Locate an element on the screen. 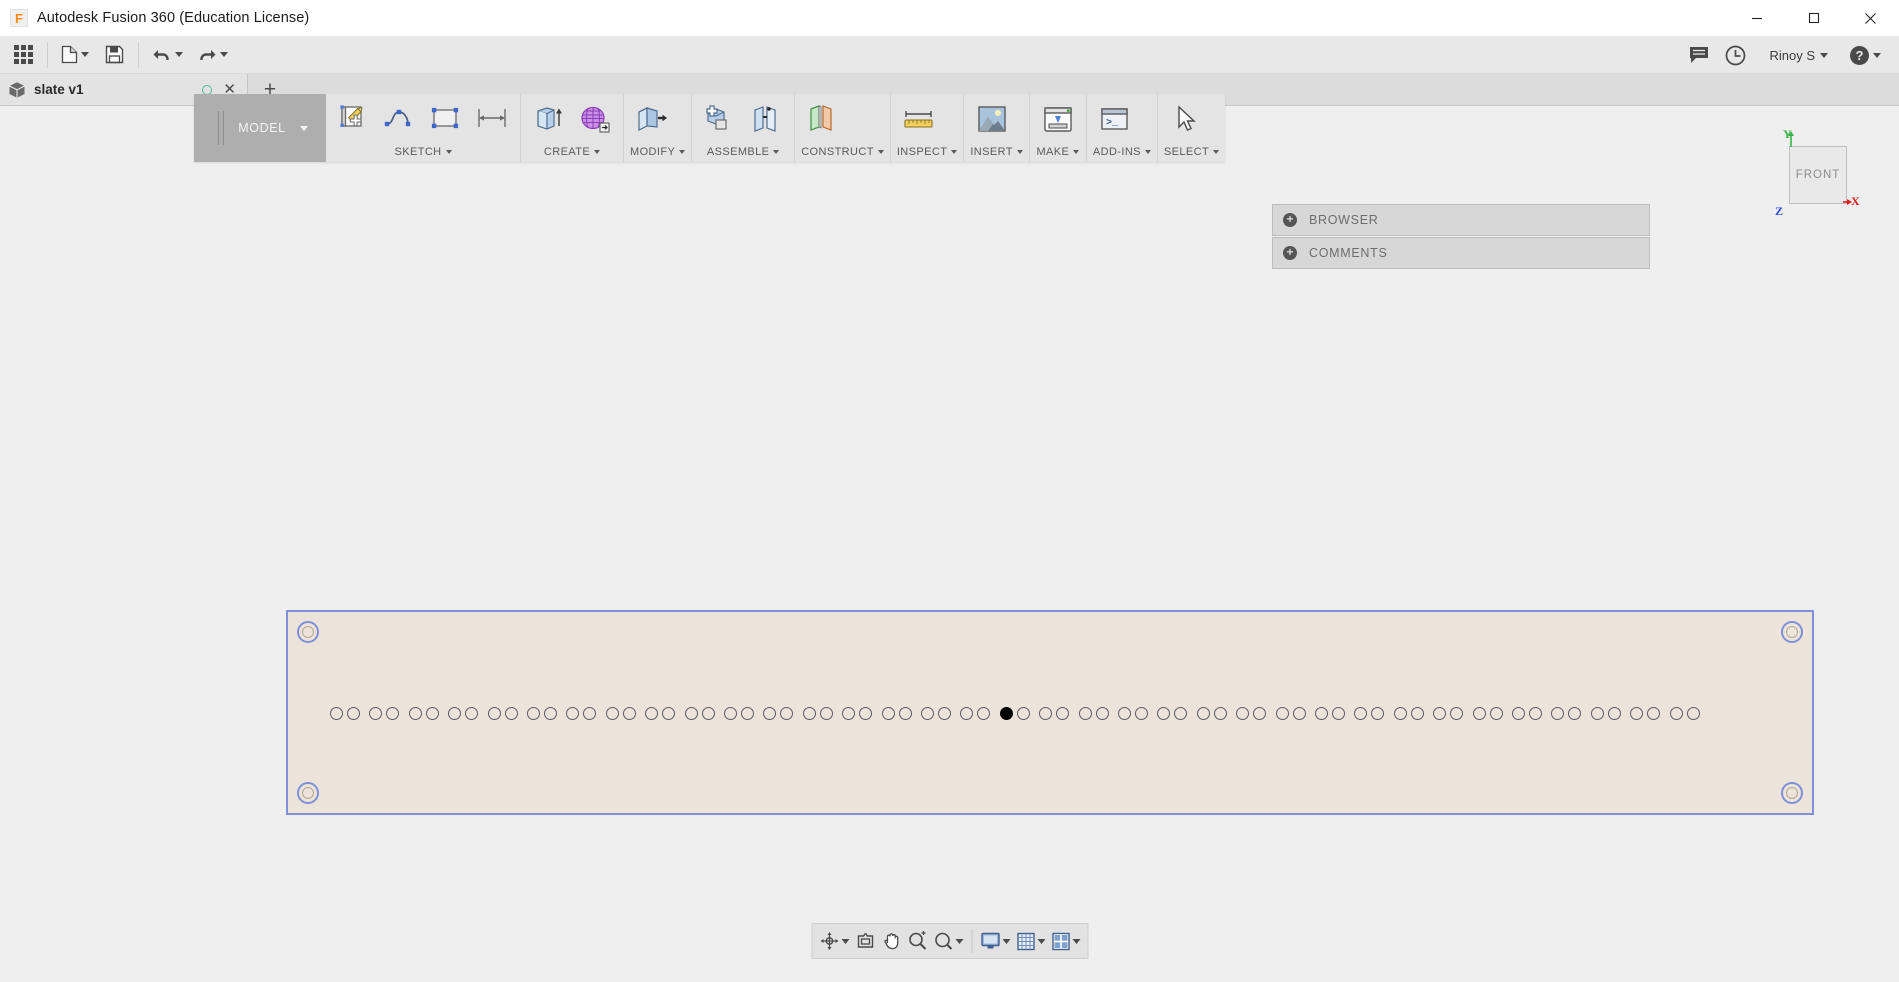 Image resolution: width=1899 pixels, height=982 pixels. ribbon-panel-label: ASSEMBLE is located at coordinates (743, 152).